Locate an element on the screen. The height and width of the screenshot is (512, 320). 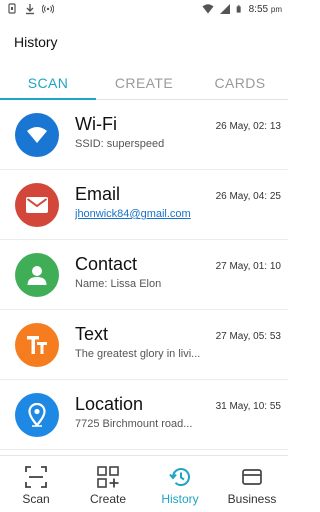
tab-scan-label: SCAN is located at coordinates (48, 83).